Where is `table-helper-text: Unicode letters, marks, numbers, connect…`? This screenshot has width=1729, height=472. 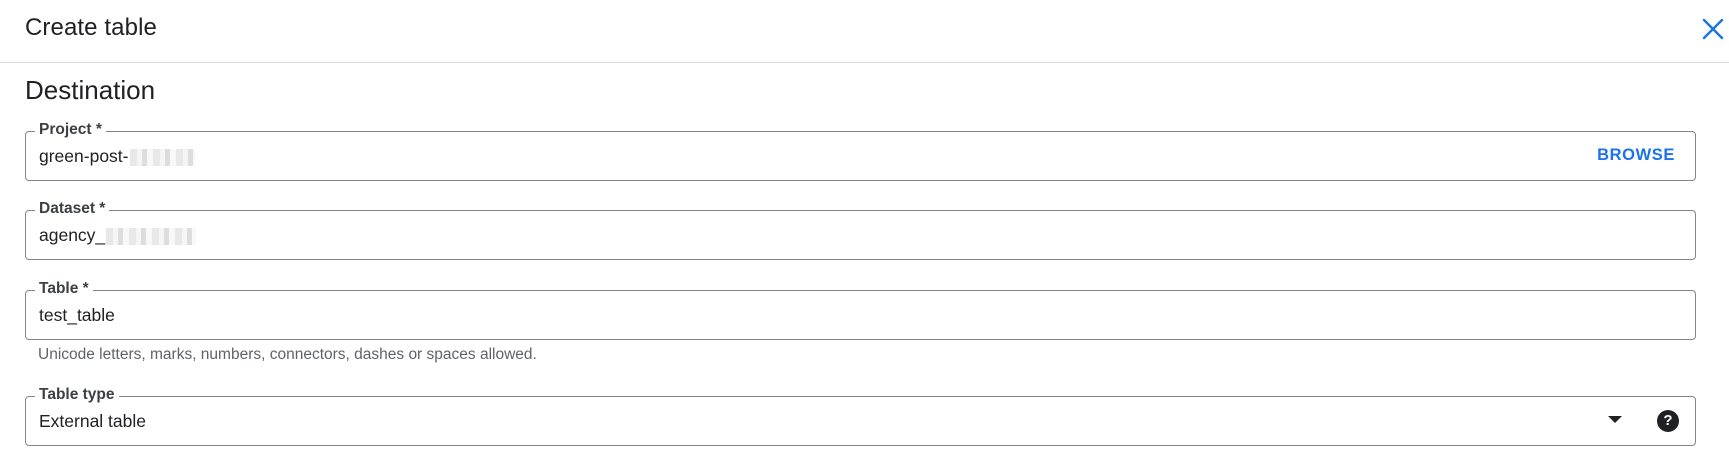
table-helper-text: Unicode letters, marks, numbers, connect… is located at coordinates (287, 354).